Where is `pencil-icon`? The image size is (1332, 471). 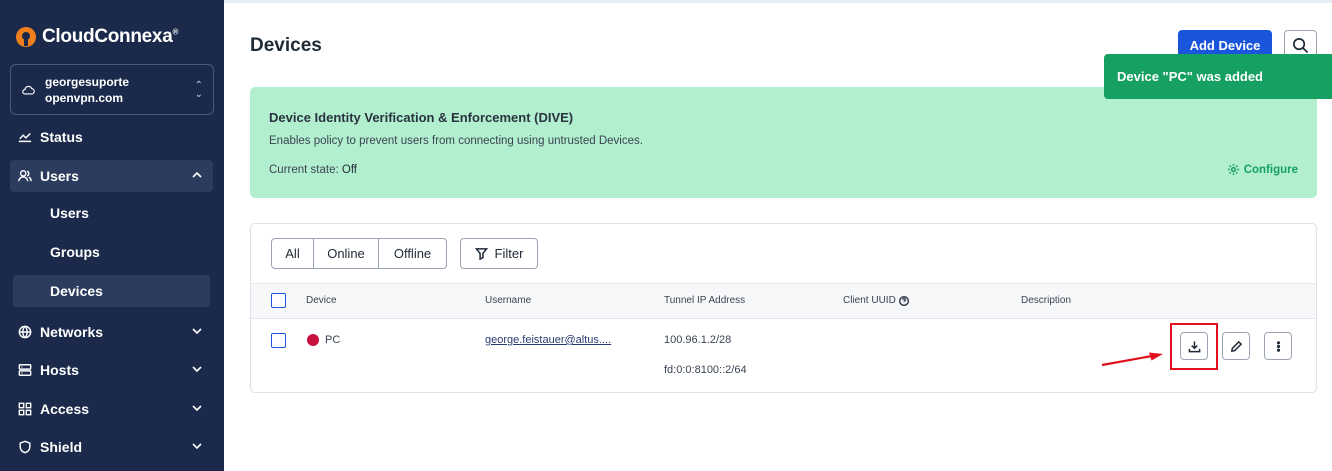 pencil-icon is located at coordinates (1236, 346).